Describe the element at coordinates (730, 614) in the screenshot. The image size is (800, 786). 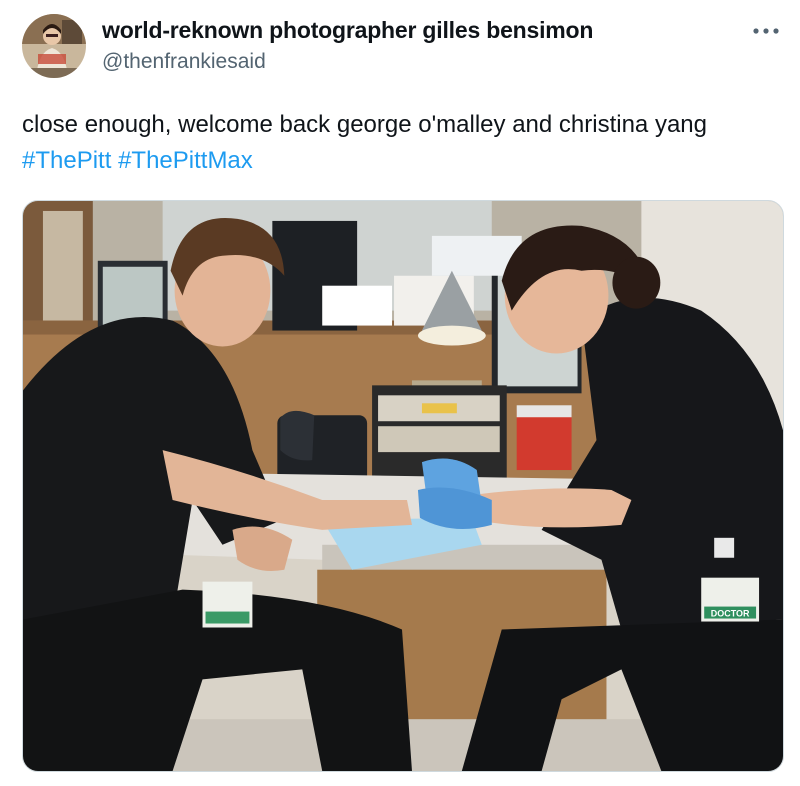
I see `badge-label: DOCTOR` at that location.